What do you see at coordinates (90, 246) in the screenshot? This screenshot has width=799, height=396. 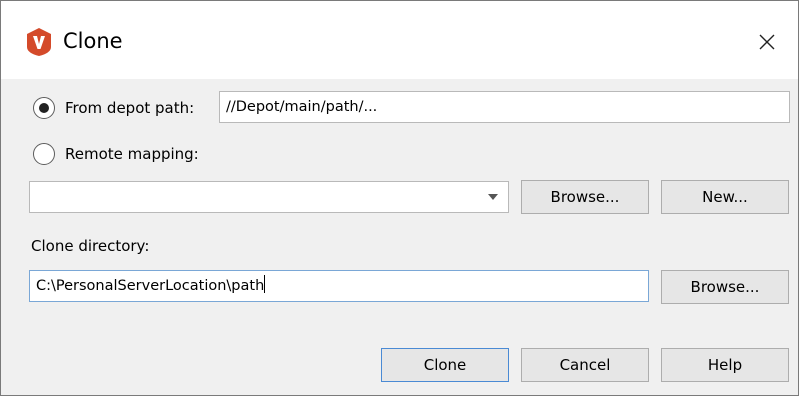 I see `clone-directory-label: Clone directory:` at bounding box center [90, 246].